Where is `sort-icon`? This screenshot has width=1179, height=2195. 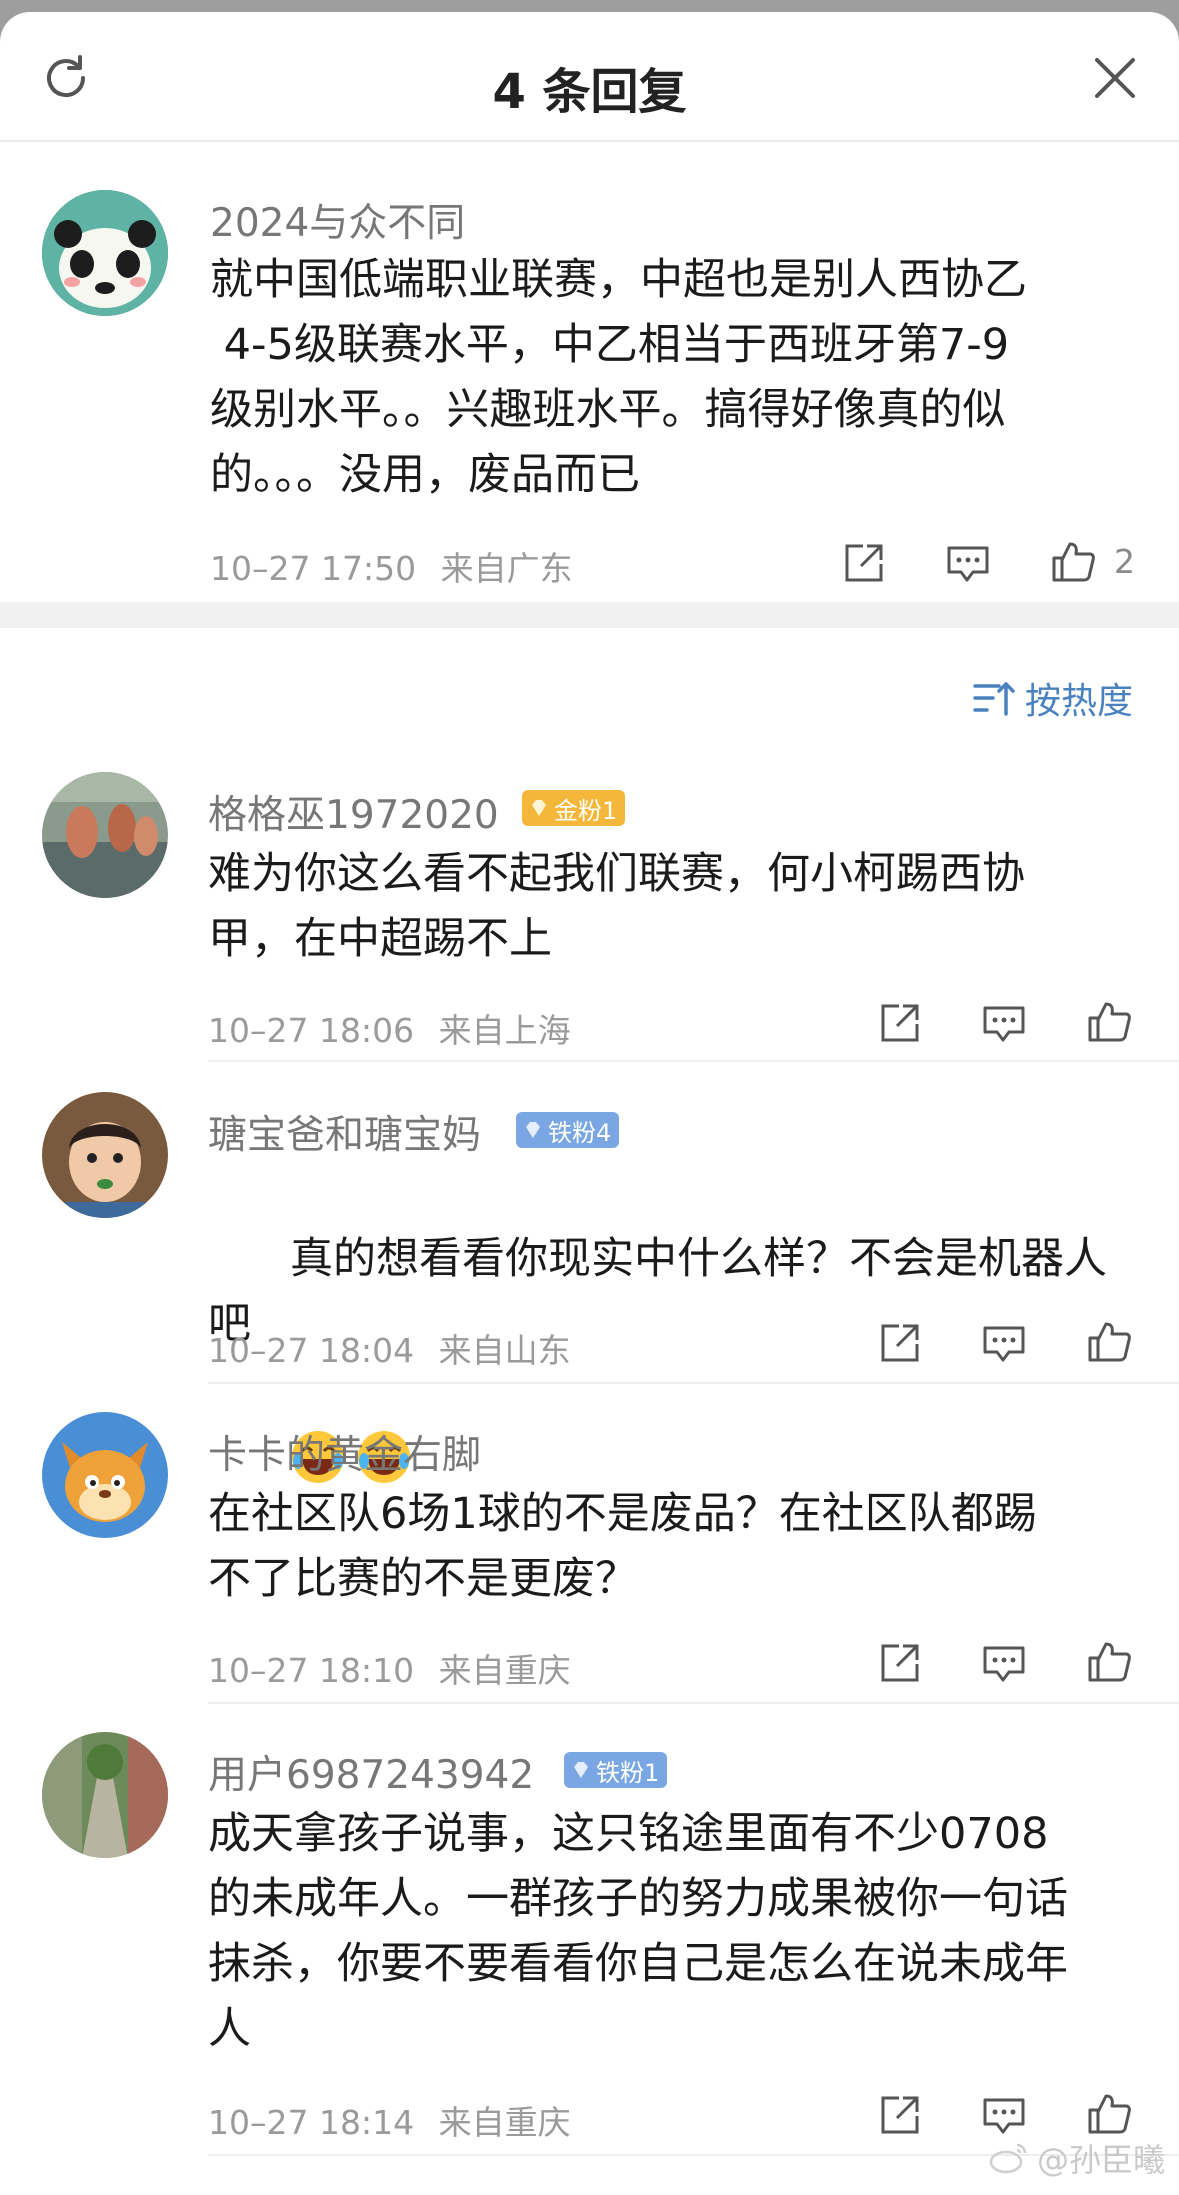 sort-icon is located at coordinates (994, 699).